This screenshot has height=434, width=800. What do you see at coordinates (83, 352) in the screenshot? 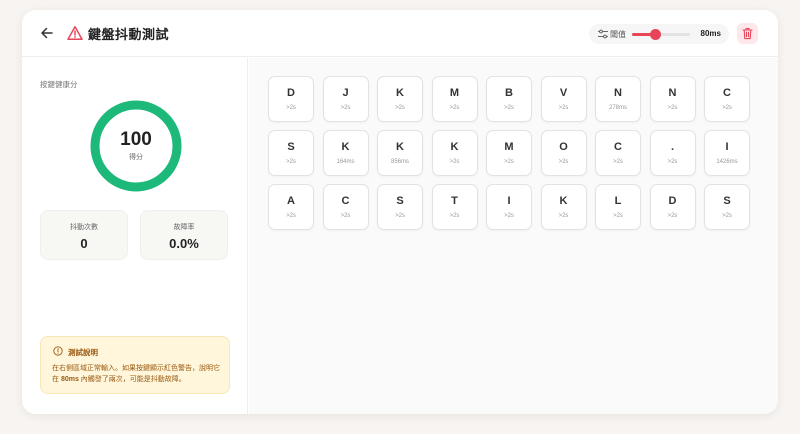
I see `instructions-title: 測試說明` at bounding box center [83, 352].